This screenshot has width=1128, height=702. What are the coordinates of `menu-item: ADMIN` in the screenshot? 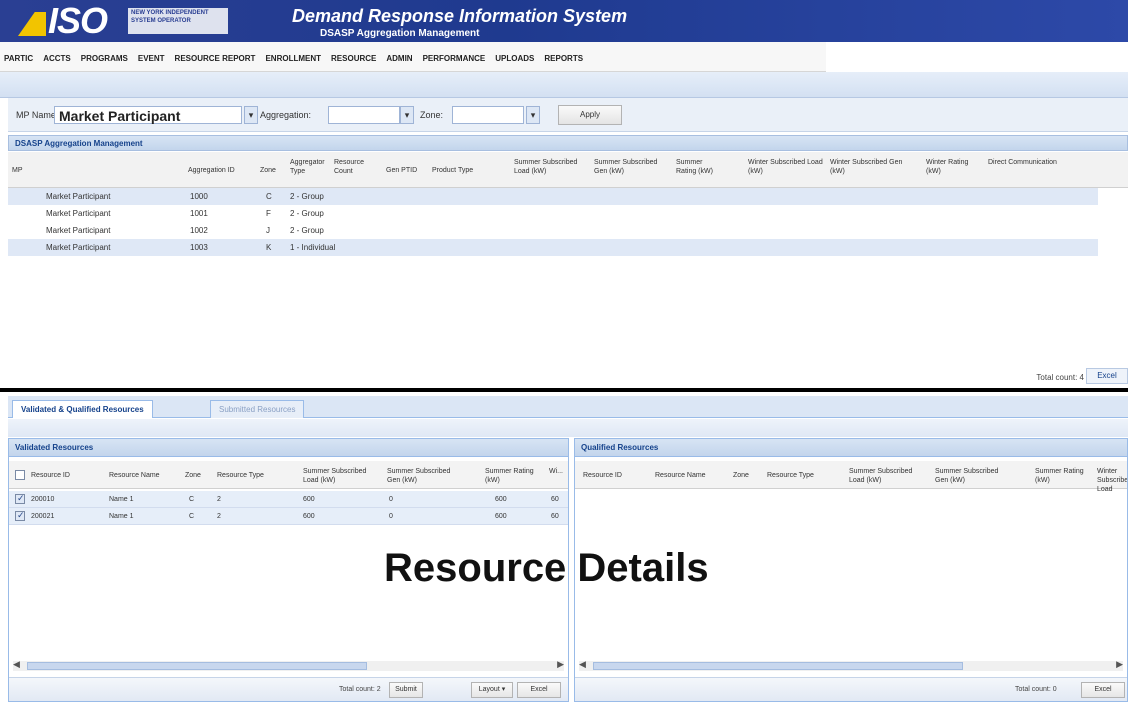 It's located at (399, 58).